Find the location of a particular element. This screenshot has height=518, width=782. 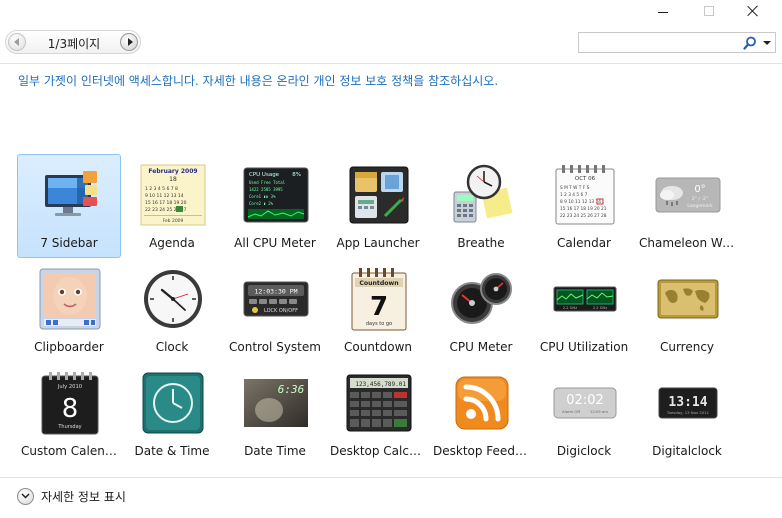

countdown-number-text: 7 is located at coordinates (379, 307).